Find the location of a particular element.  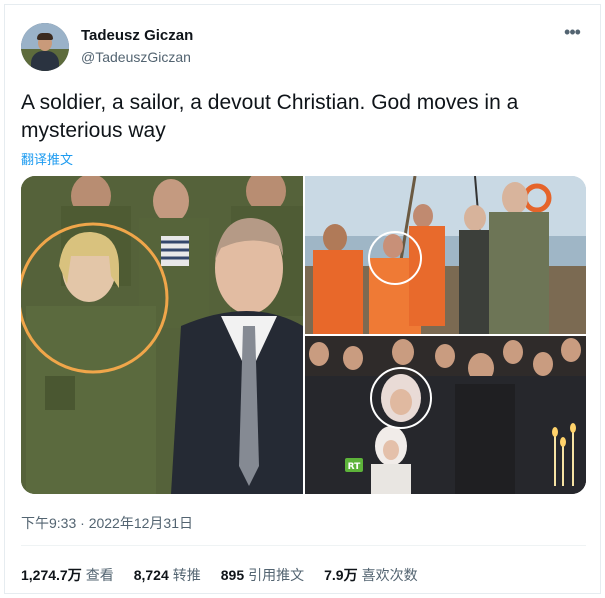

rt-badge: RT is located at coordinates (355, 467).